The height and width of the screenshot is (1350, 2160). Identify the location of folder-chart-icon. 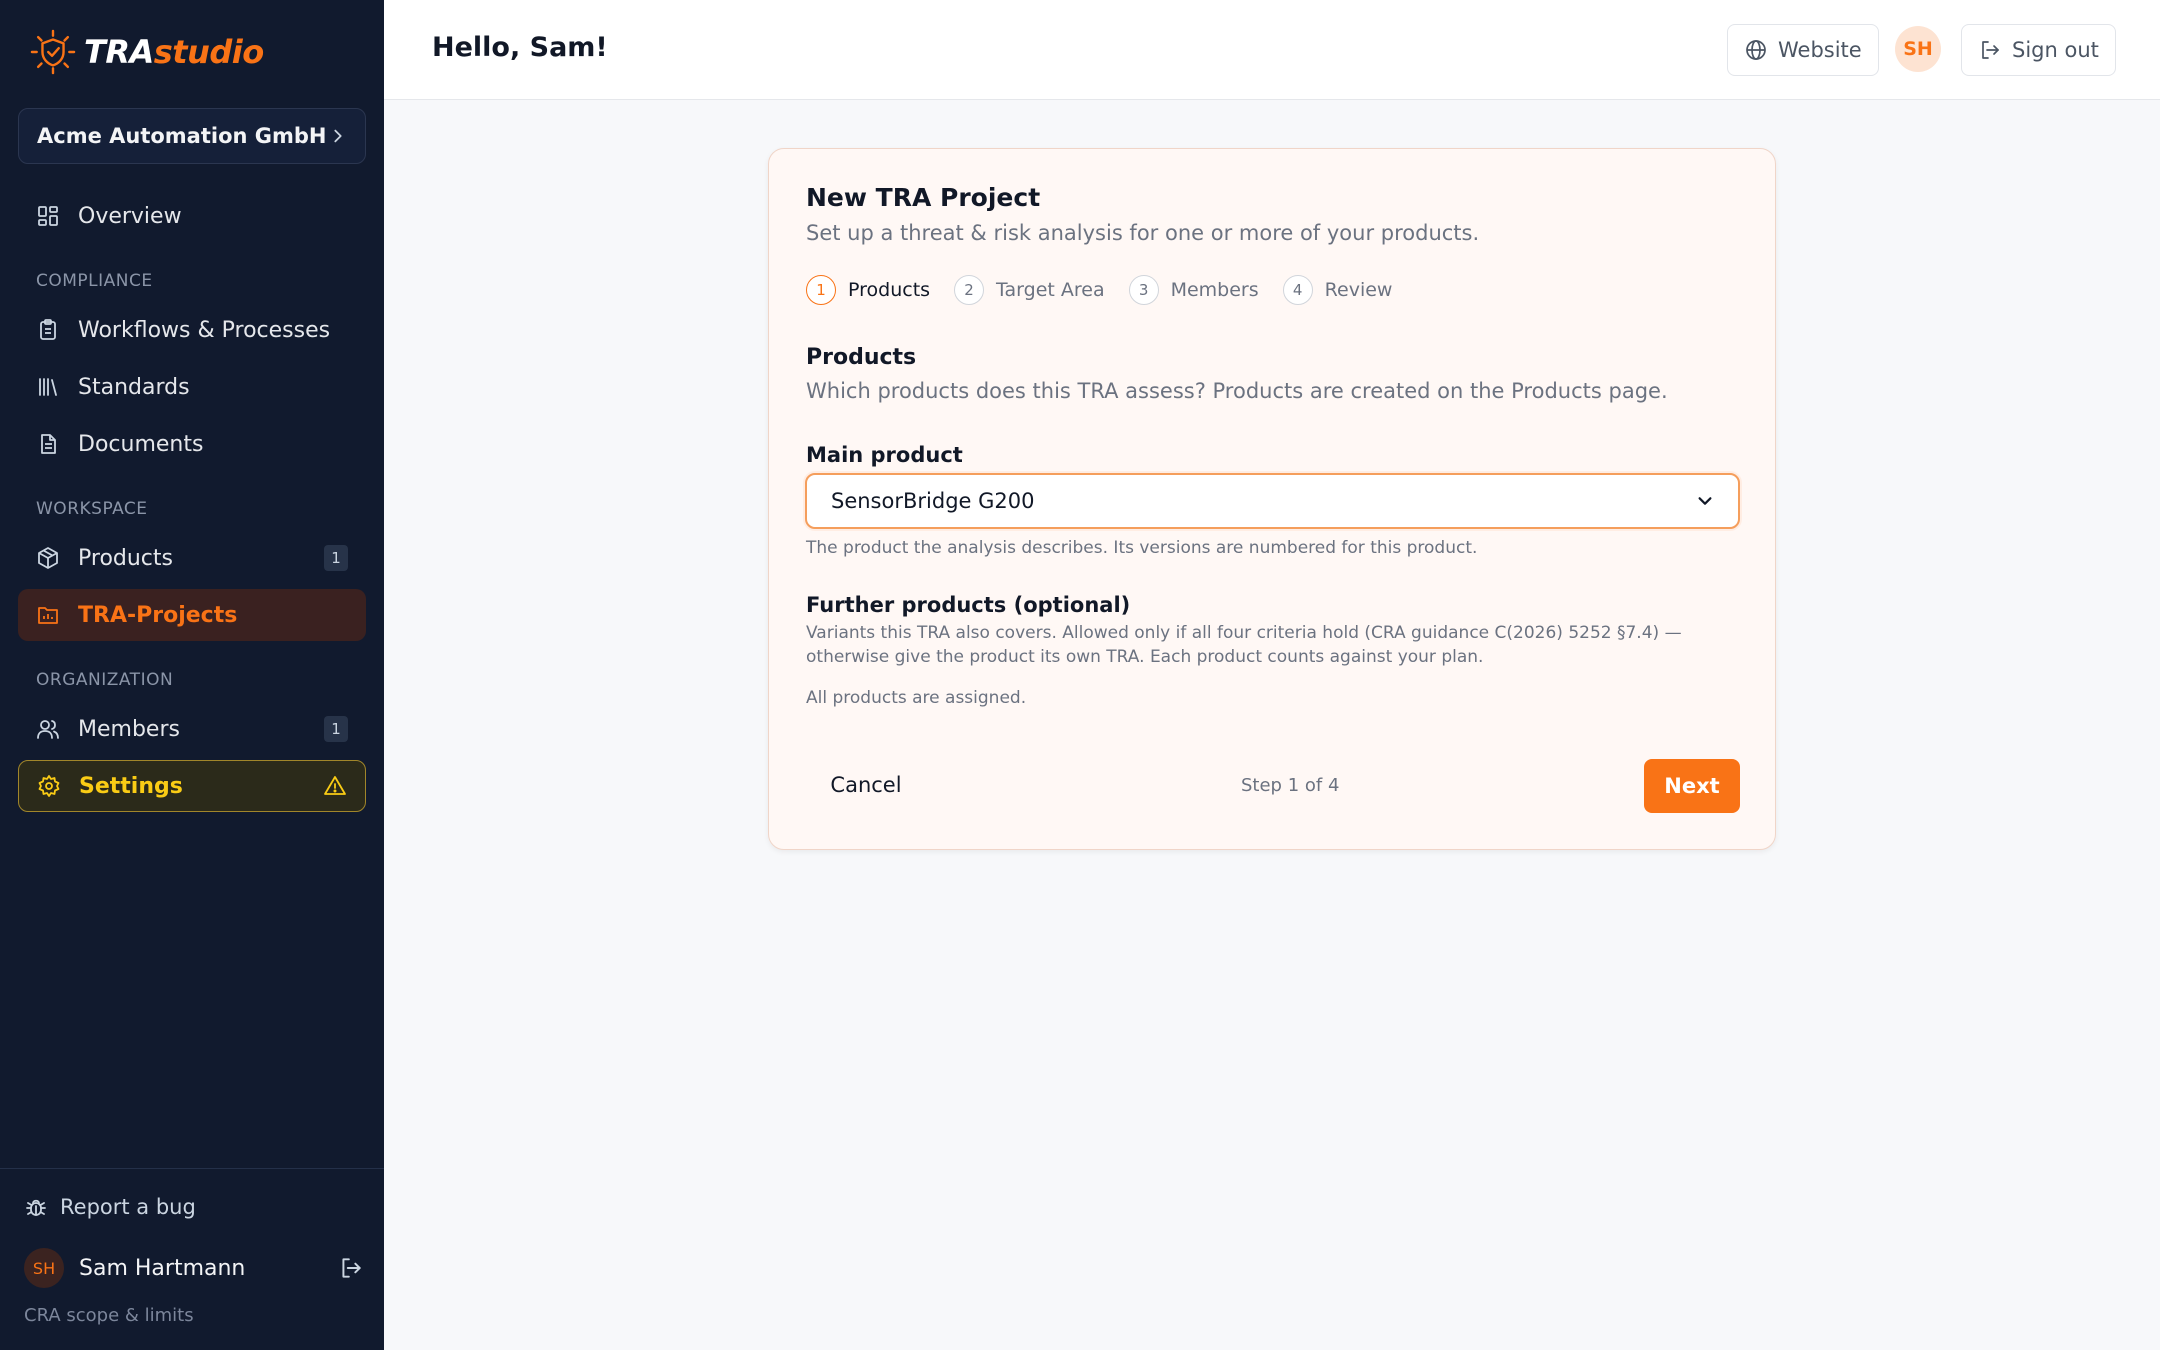
(48, 615).